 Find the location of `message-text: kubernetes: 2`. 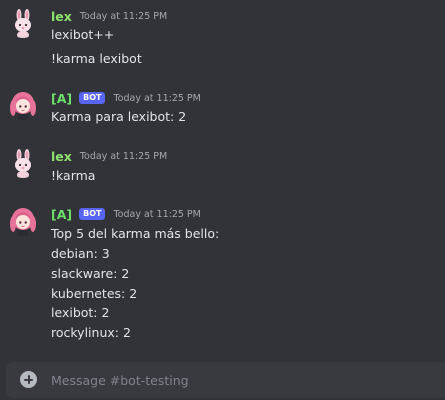

message-text: kubernetes: 2 is located at coordinates (94, 293).